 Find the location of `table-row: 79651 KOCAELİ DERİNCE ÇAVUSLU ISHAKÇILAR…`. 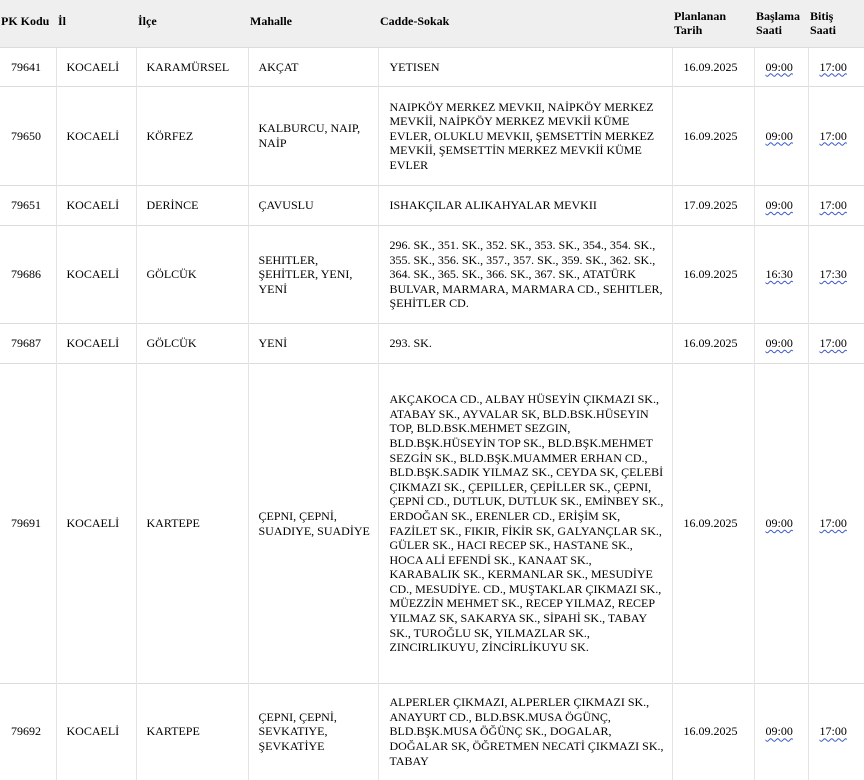

table-row: 79651 KOCAELİ DERİNCE ÇAVUSLU ISHAKÇILAR… is located at coordinates (432, 205).